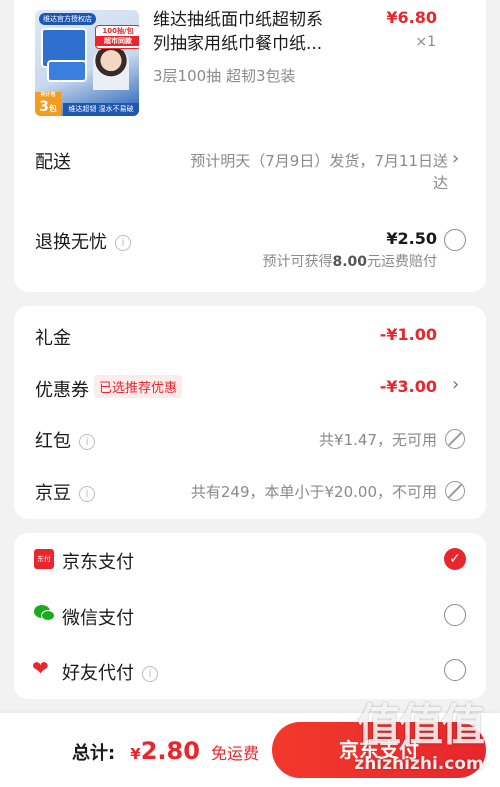 The image size is (500, 787). Describe the element at coordinates (48, 104) in the screenshot. I see `pack-count-badge: 共计包 3包` at that location.